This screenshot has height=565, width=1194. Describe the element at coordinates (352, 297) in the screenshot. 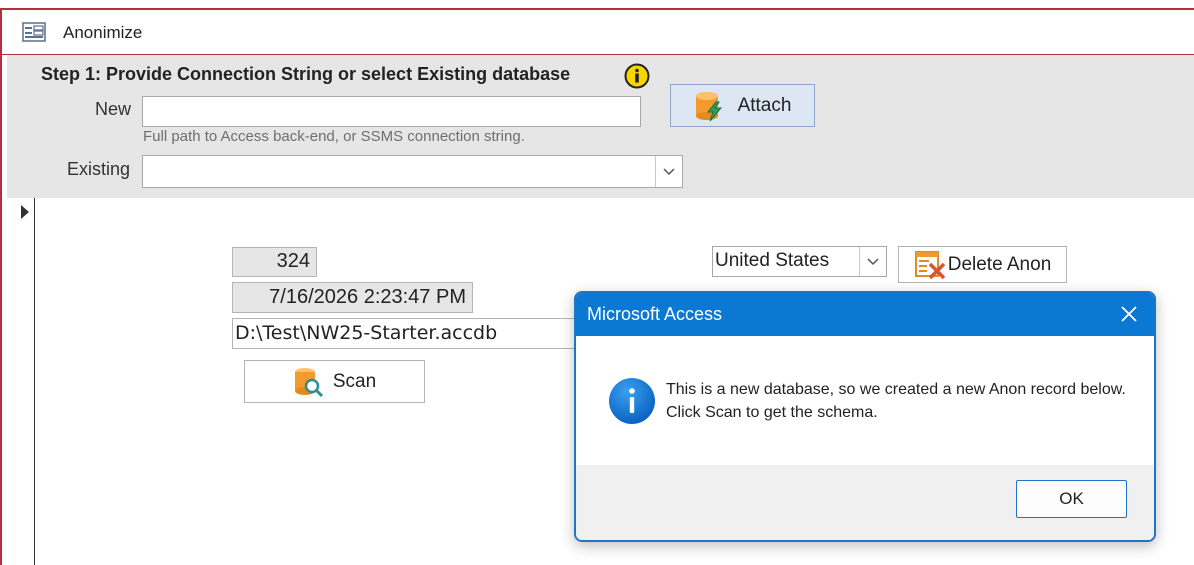

I see `anon-timestamp-field: 7/16/2026 2:23:47 PM` at that location.